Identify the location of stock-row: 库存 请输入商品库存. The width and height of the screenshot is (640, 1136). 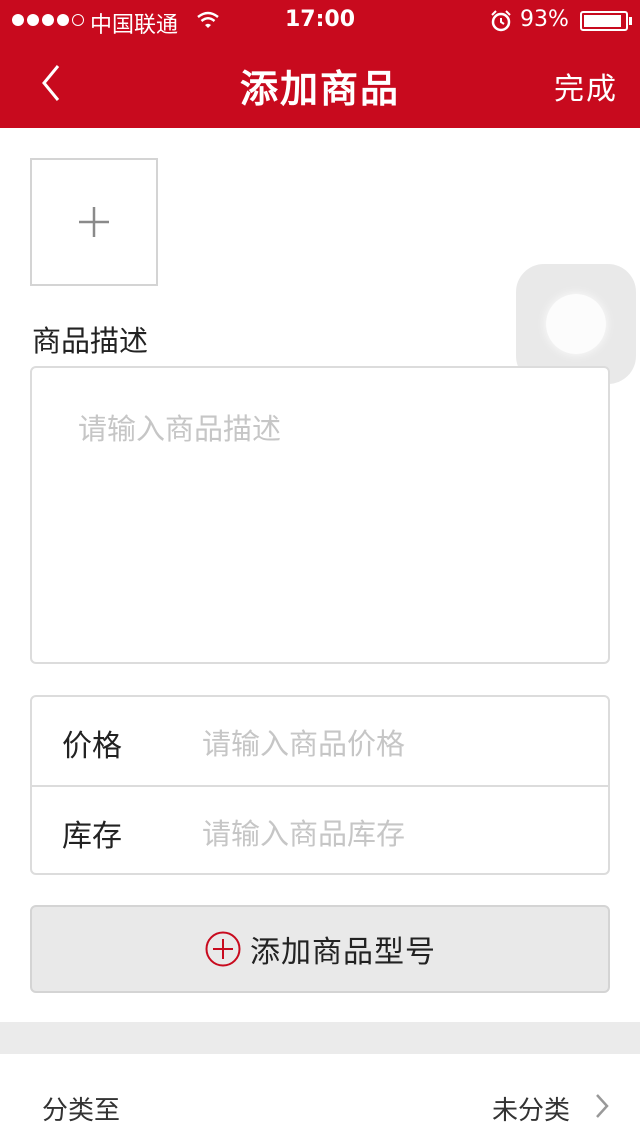
(320, 831).